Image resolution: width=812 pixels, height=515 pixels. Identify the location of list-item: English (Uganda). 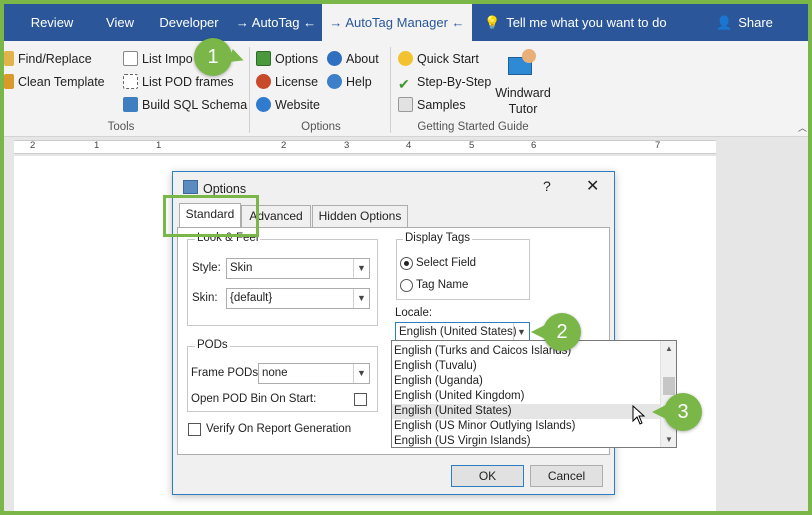
(526, 381).